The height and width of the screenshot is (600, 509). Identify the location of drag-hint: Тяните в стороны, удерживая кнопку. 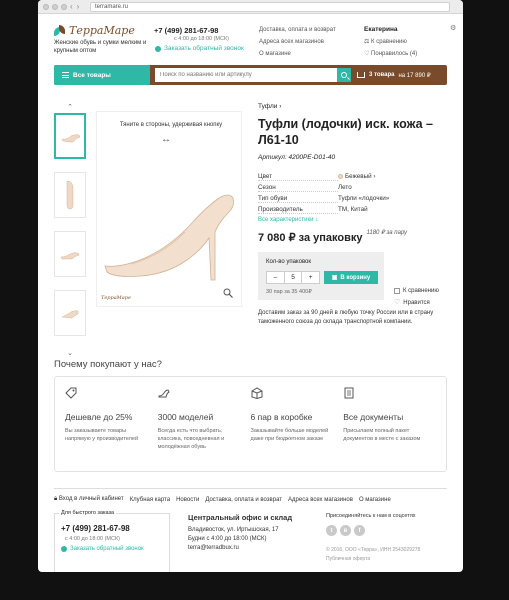
(171, 125).